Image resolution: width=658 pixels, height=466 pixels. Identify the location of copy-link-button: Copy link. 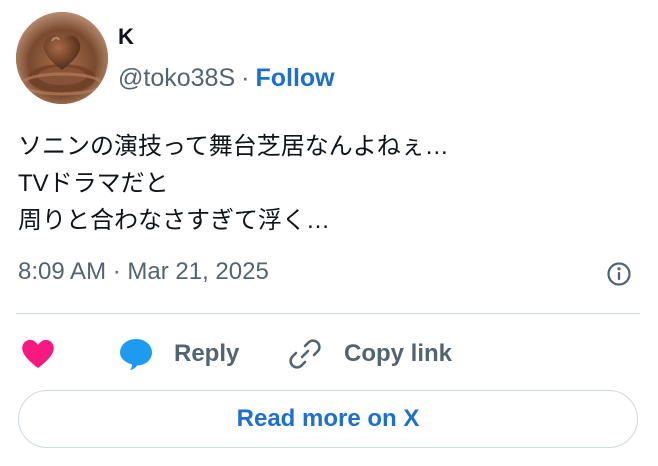
(370, 354).